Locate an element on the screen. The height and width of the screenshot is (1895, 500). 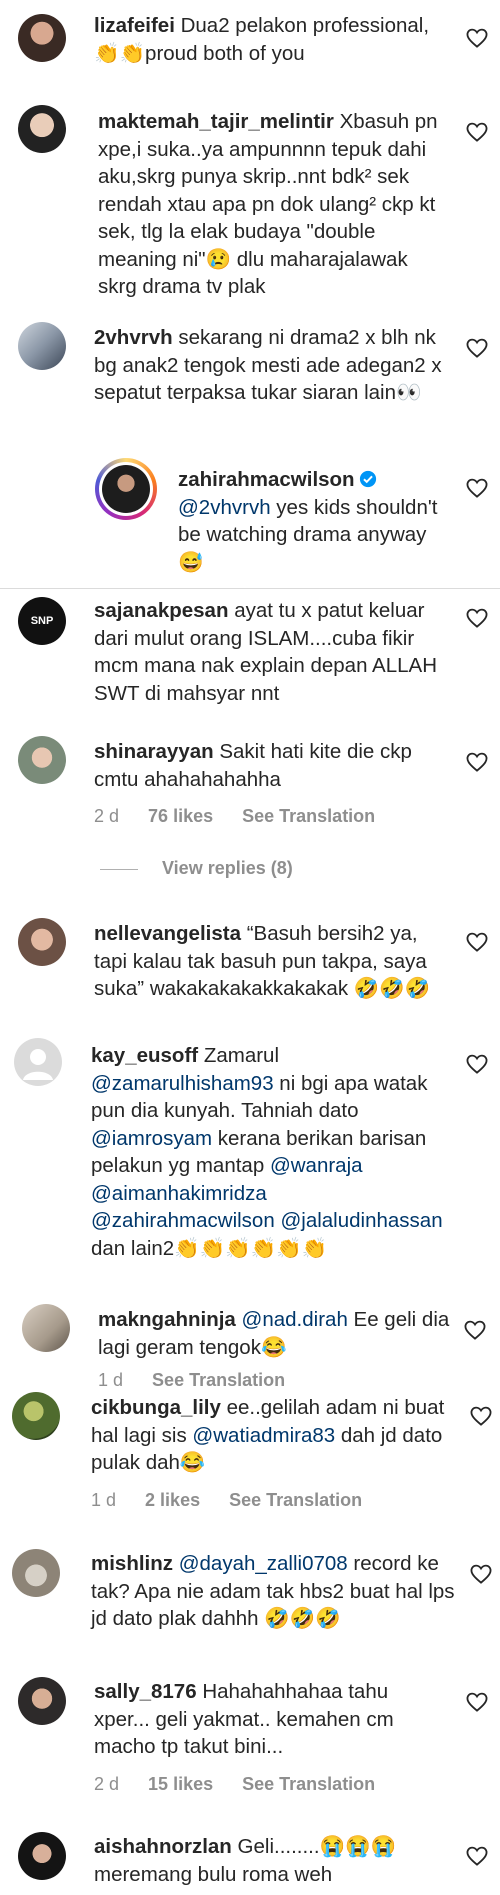
mention-link: @zahirahmacwilson is located at coordinates (183, 1220).